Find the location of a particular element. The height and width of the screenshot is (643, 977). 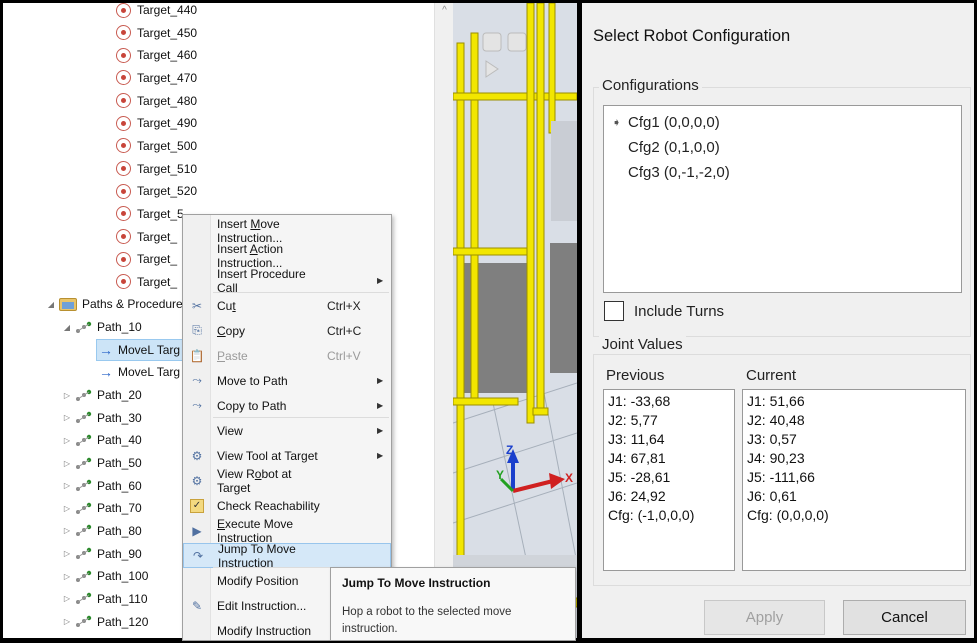

3d-viewport: Z Y X is located at coordinates (515, 320).